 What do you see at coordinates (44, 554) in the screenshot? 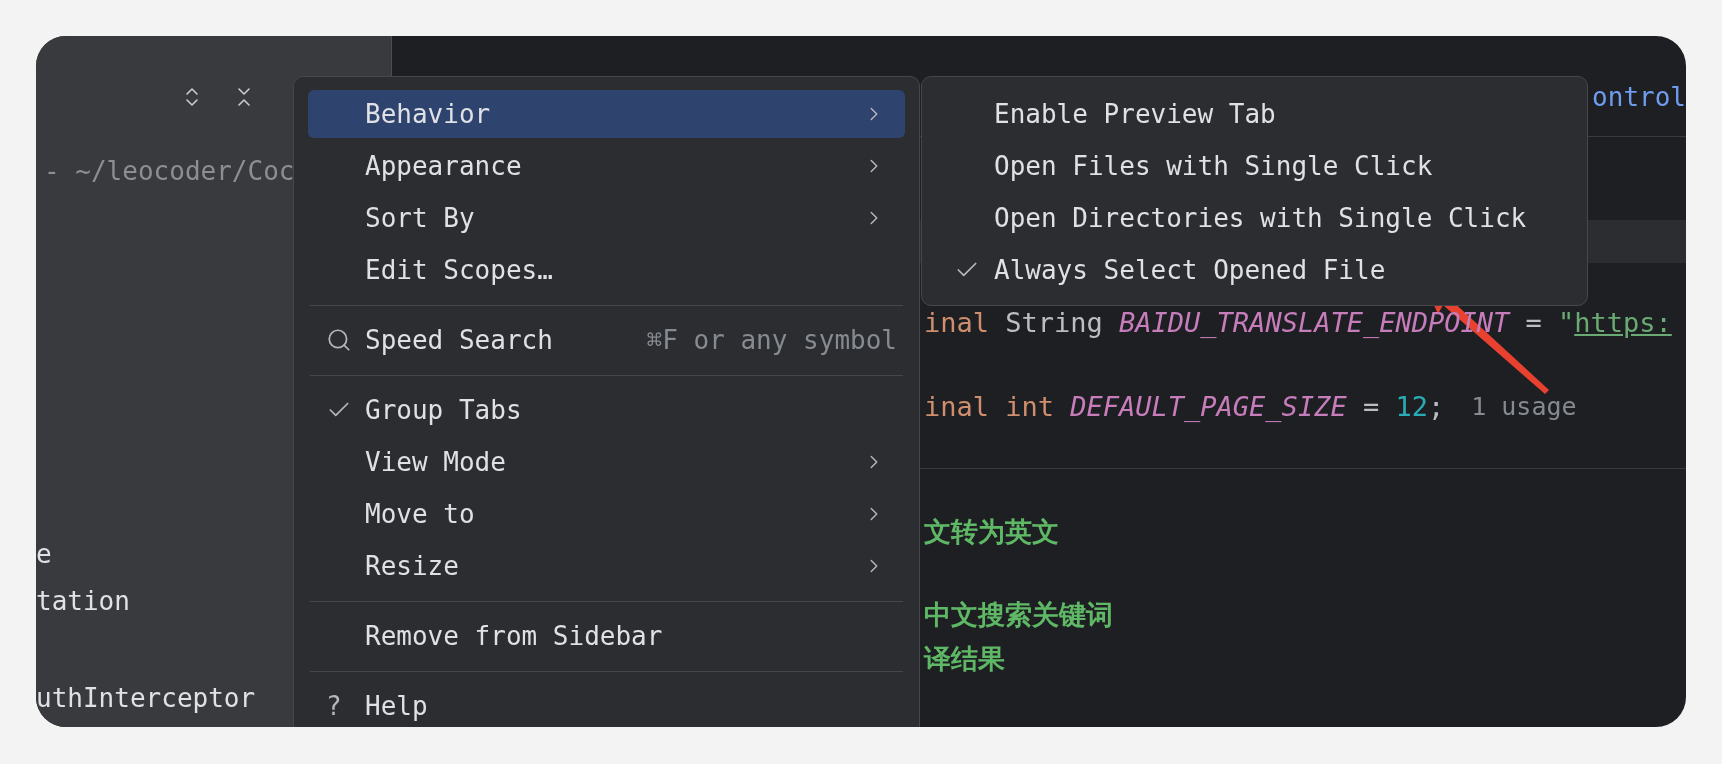
I see `tree-item: e` at bounding box center [44, 554].